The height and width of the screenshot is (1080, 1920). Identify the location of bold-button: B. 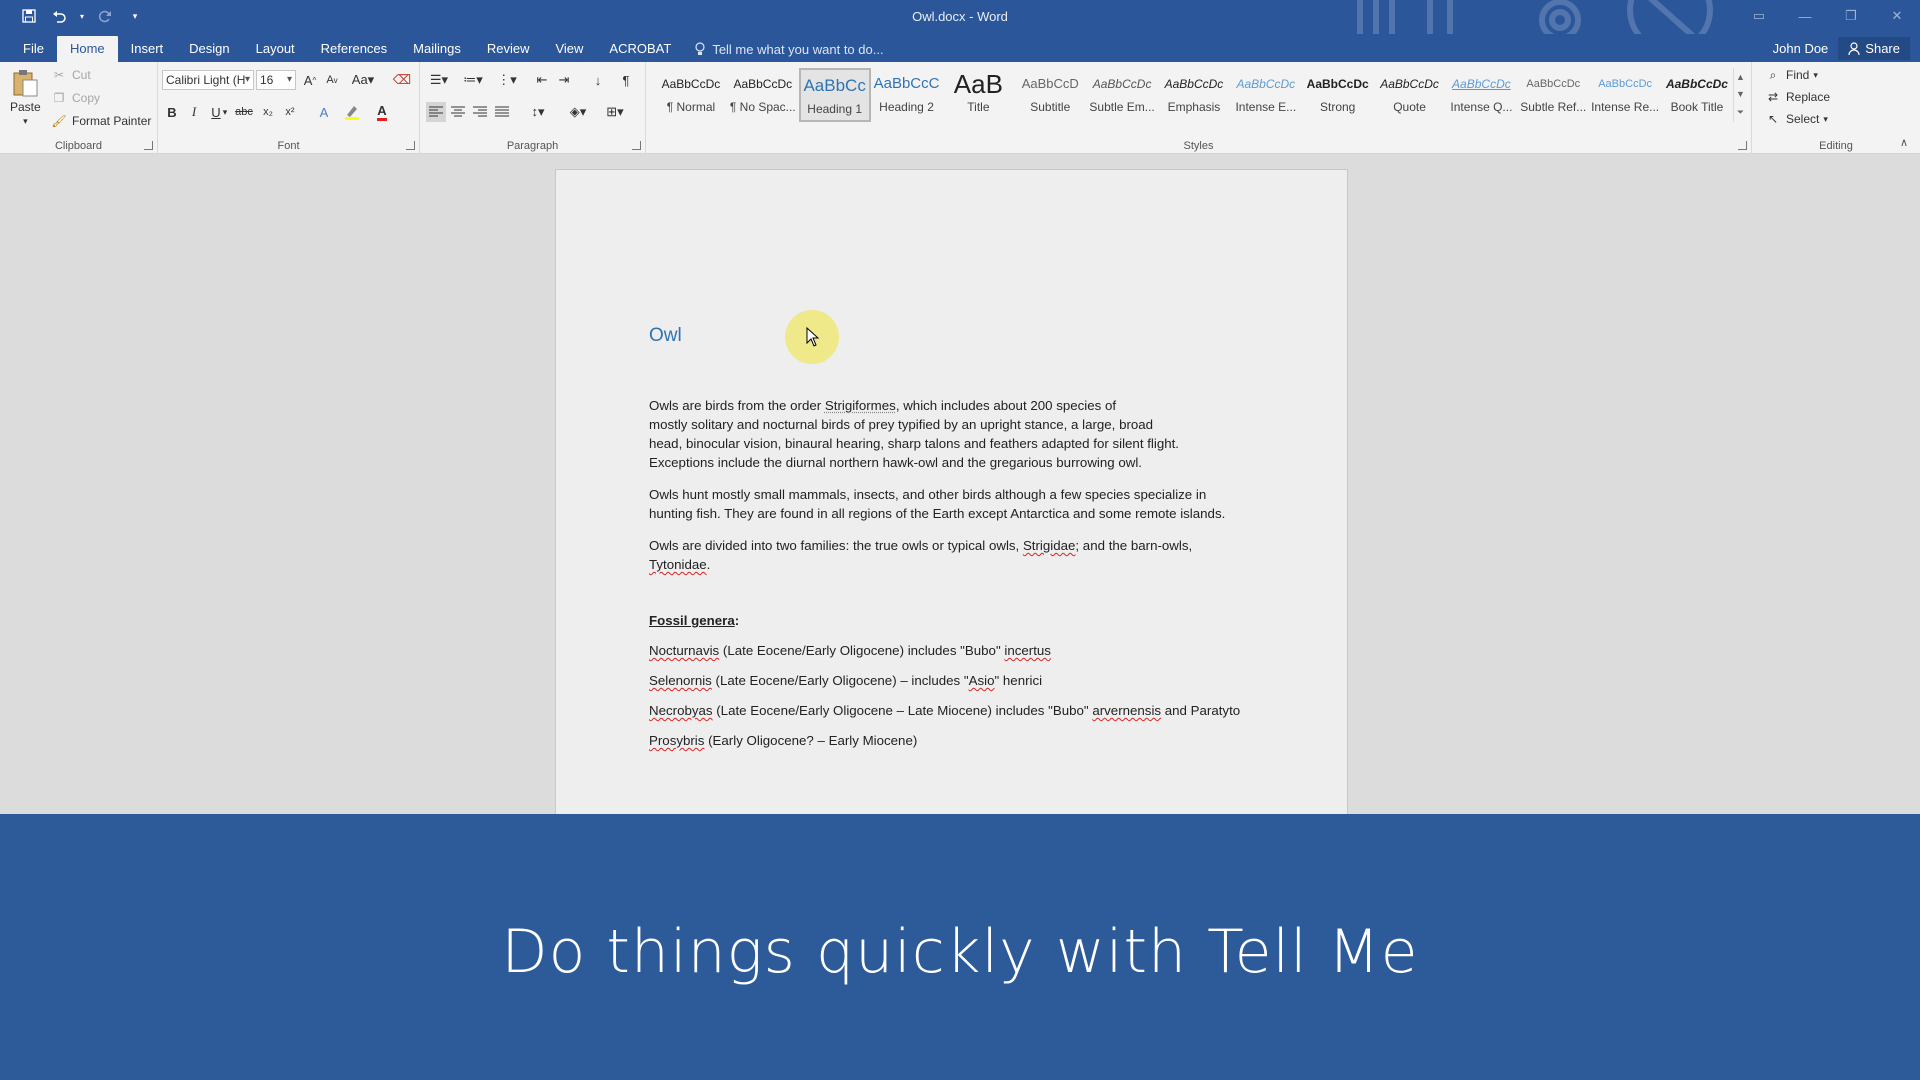
(172, 112).